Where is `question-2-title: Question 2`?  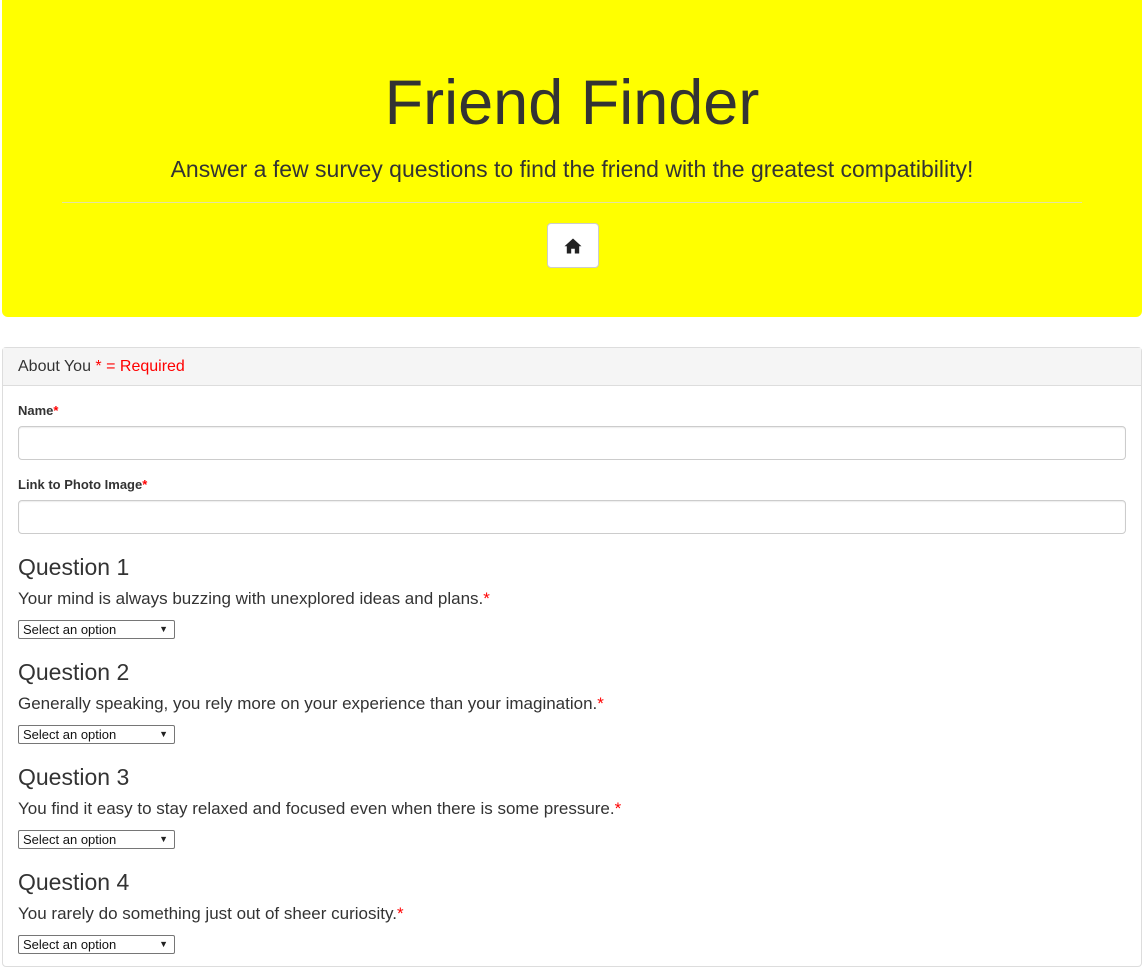
question-2-title: Question 2 is located at coordinates (74, 672).